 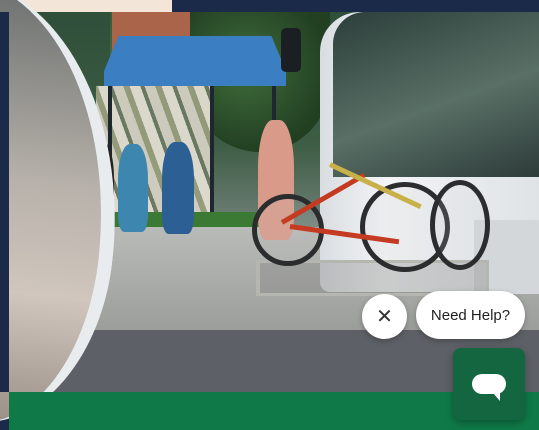 I want to click on close-help-button: ✕, so click(x=384, y=316).